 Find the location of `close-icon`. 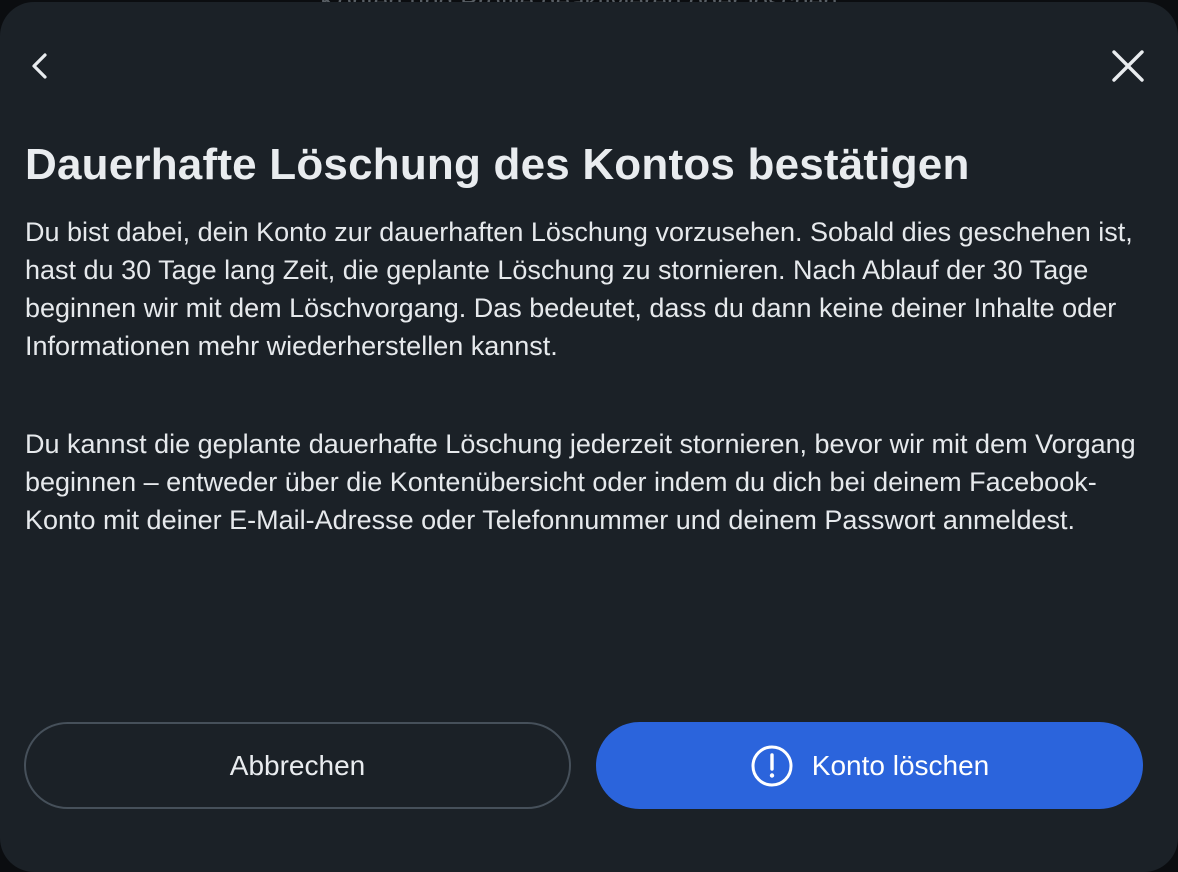

close-icon is located at coordinates (1128, 66).